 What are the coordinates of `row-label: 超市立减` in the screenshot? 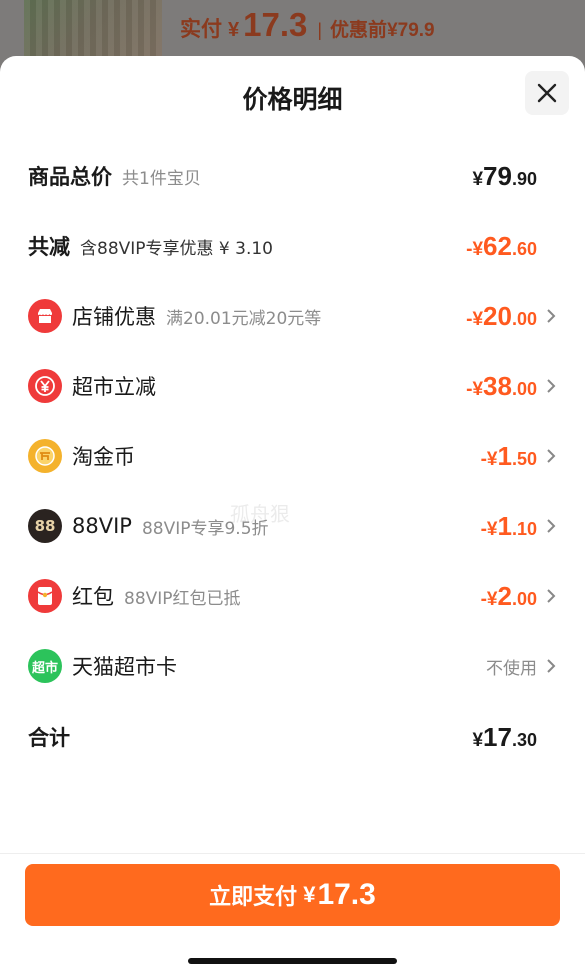 It's located at (114, 387).